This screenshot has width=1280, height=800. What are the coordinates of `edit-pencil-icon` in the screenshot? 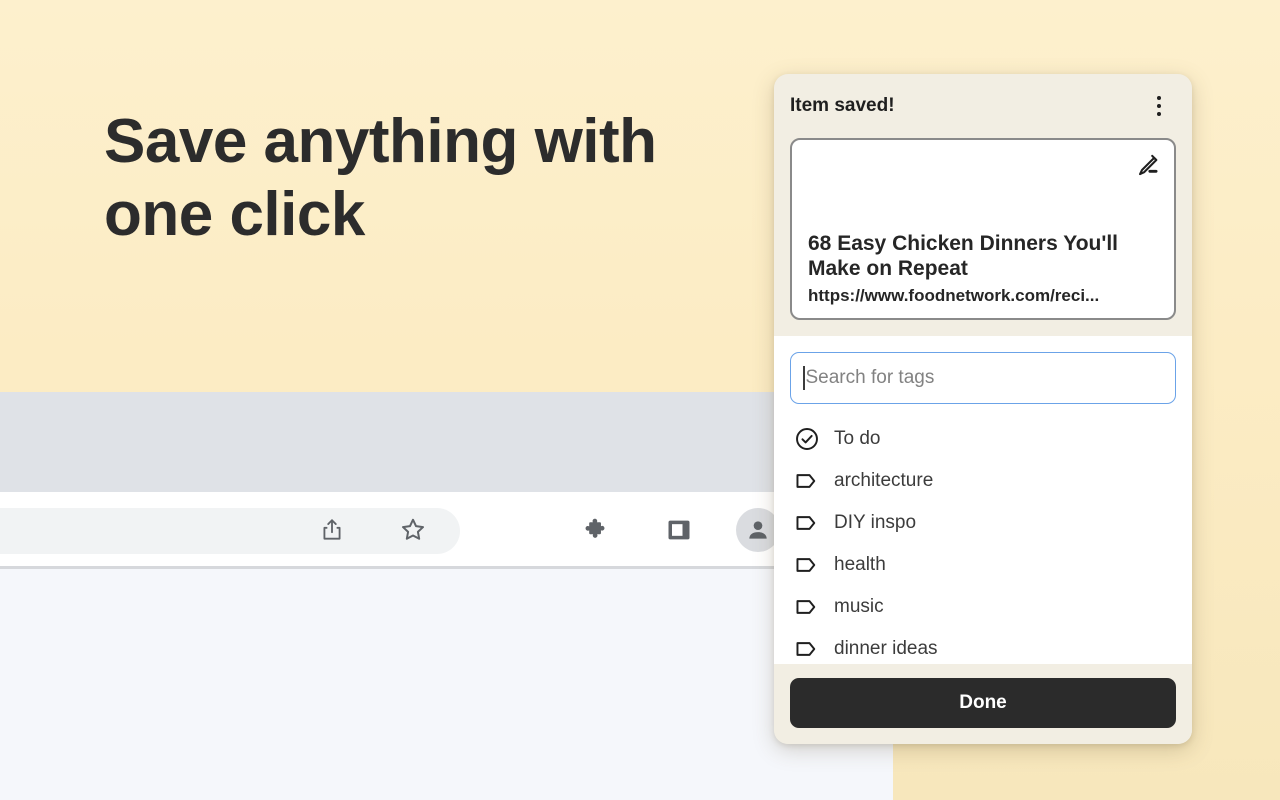 It's located at (1147, 165).